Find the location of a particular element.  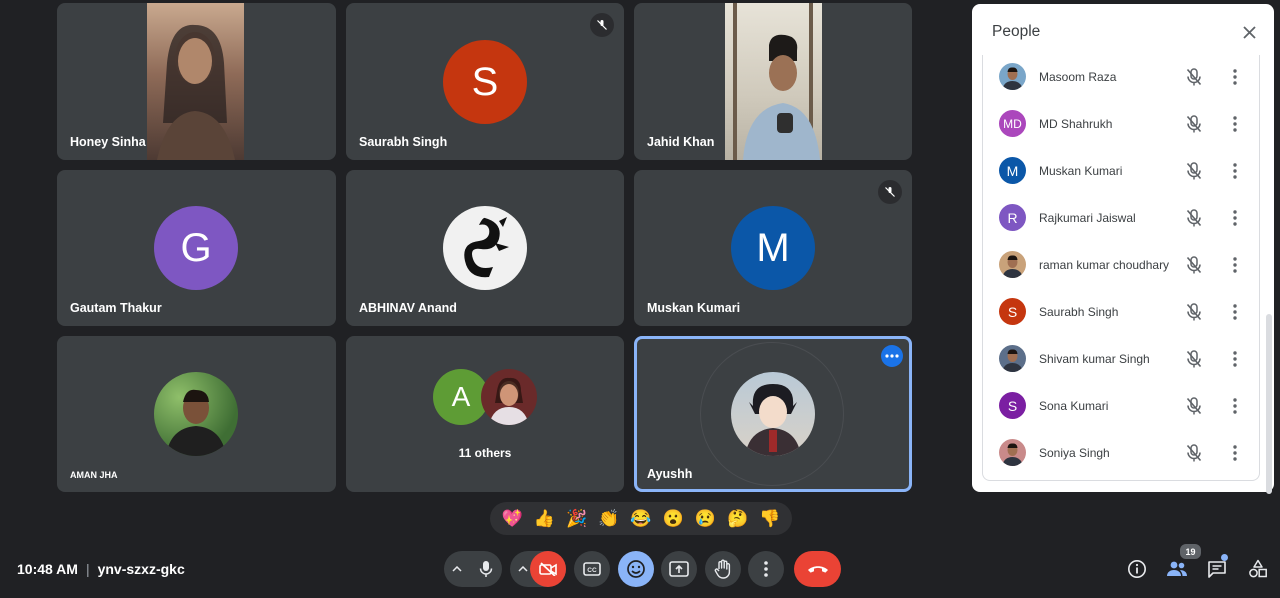

present-screen-icon is located at coordinates (679, 569).